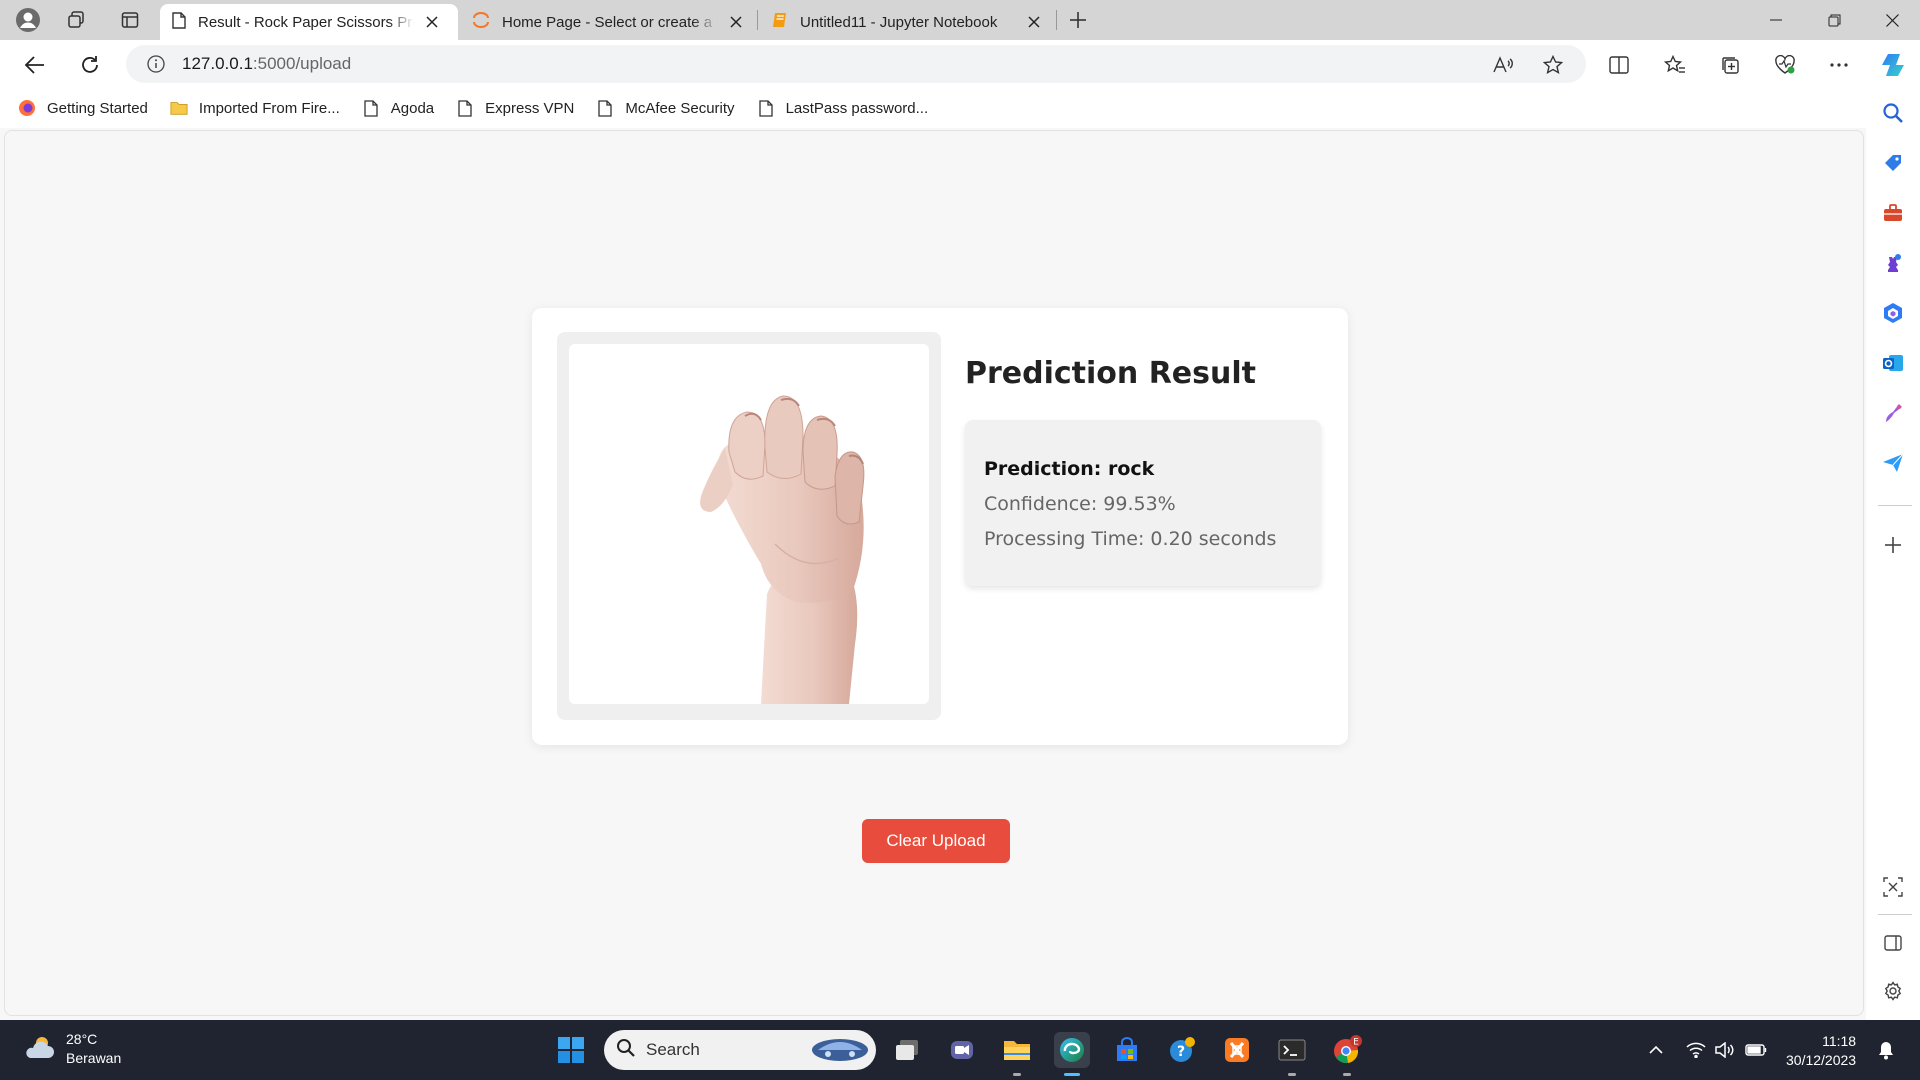 The image size is (1920, 1080). I want to click on browser-toolbar: 127.0.0.1:5000/upload, so click(960, 64).